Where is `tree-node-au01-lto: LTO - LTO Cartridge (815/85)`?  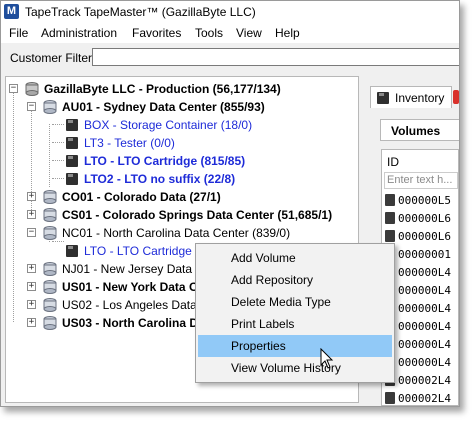 tree-node-au01-lto: LTO - LTO Cartridge (815/85) is located at coordinates (181, 161).